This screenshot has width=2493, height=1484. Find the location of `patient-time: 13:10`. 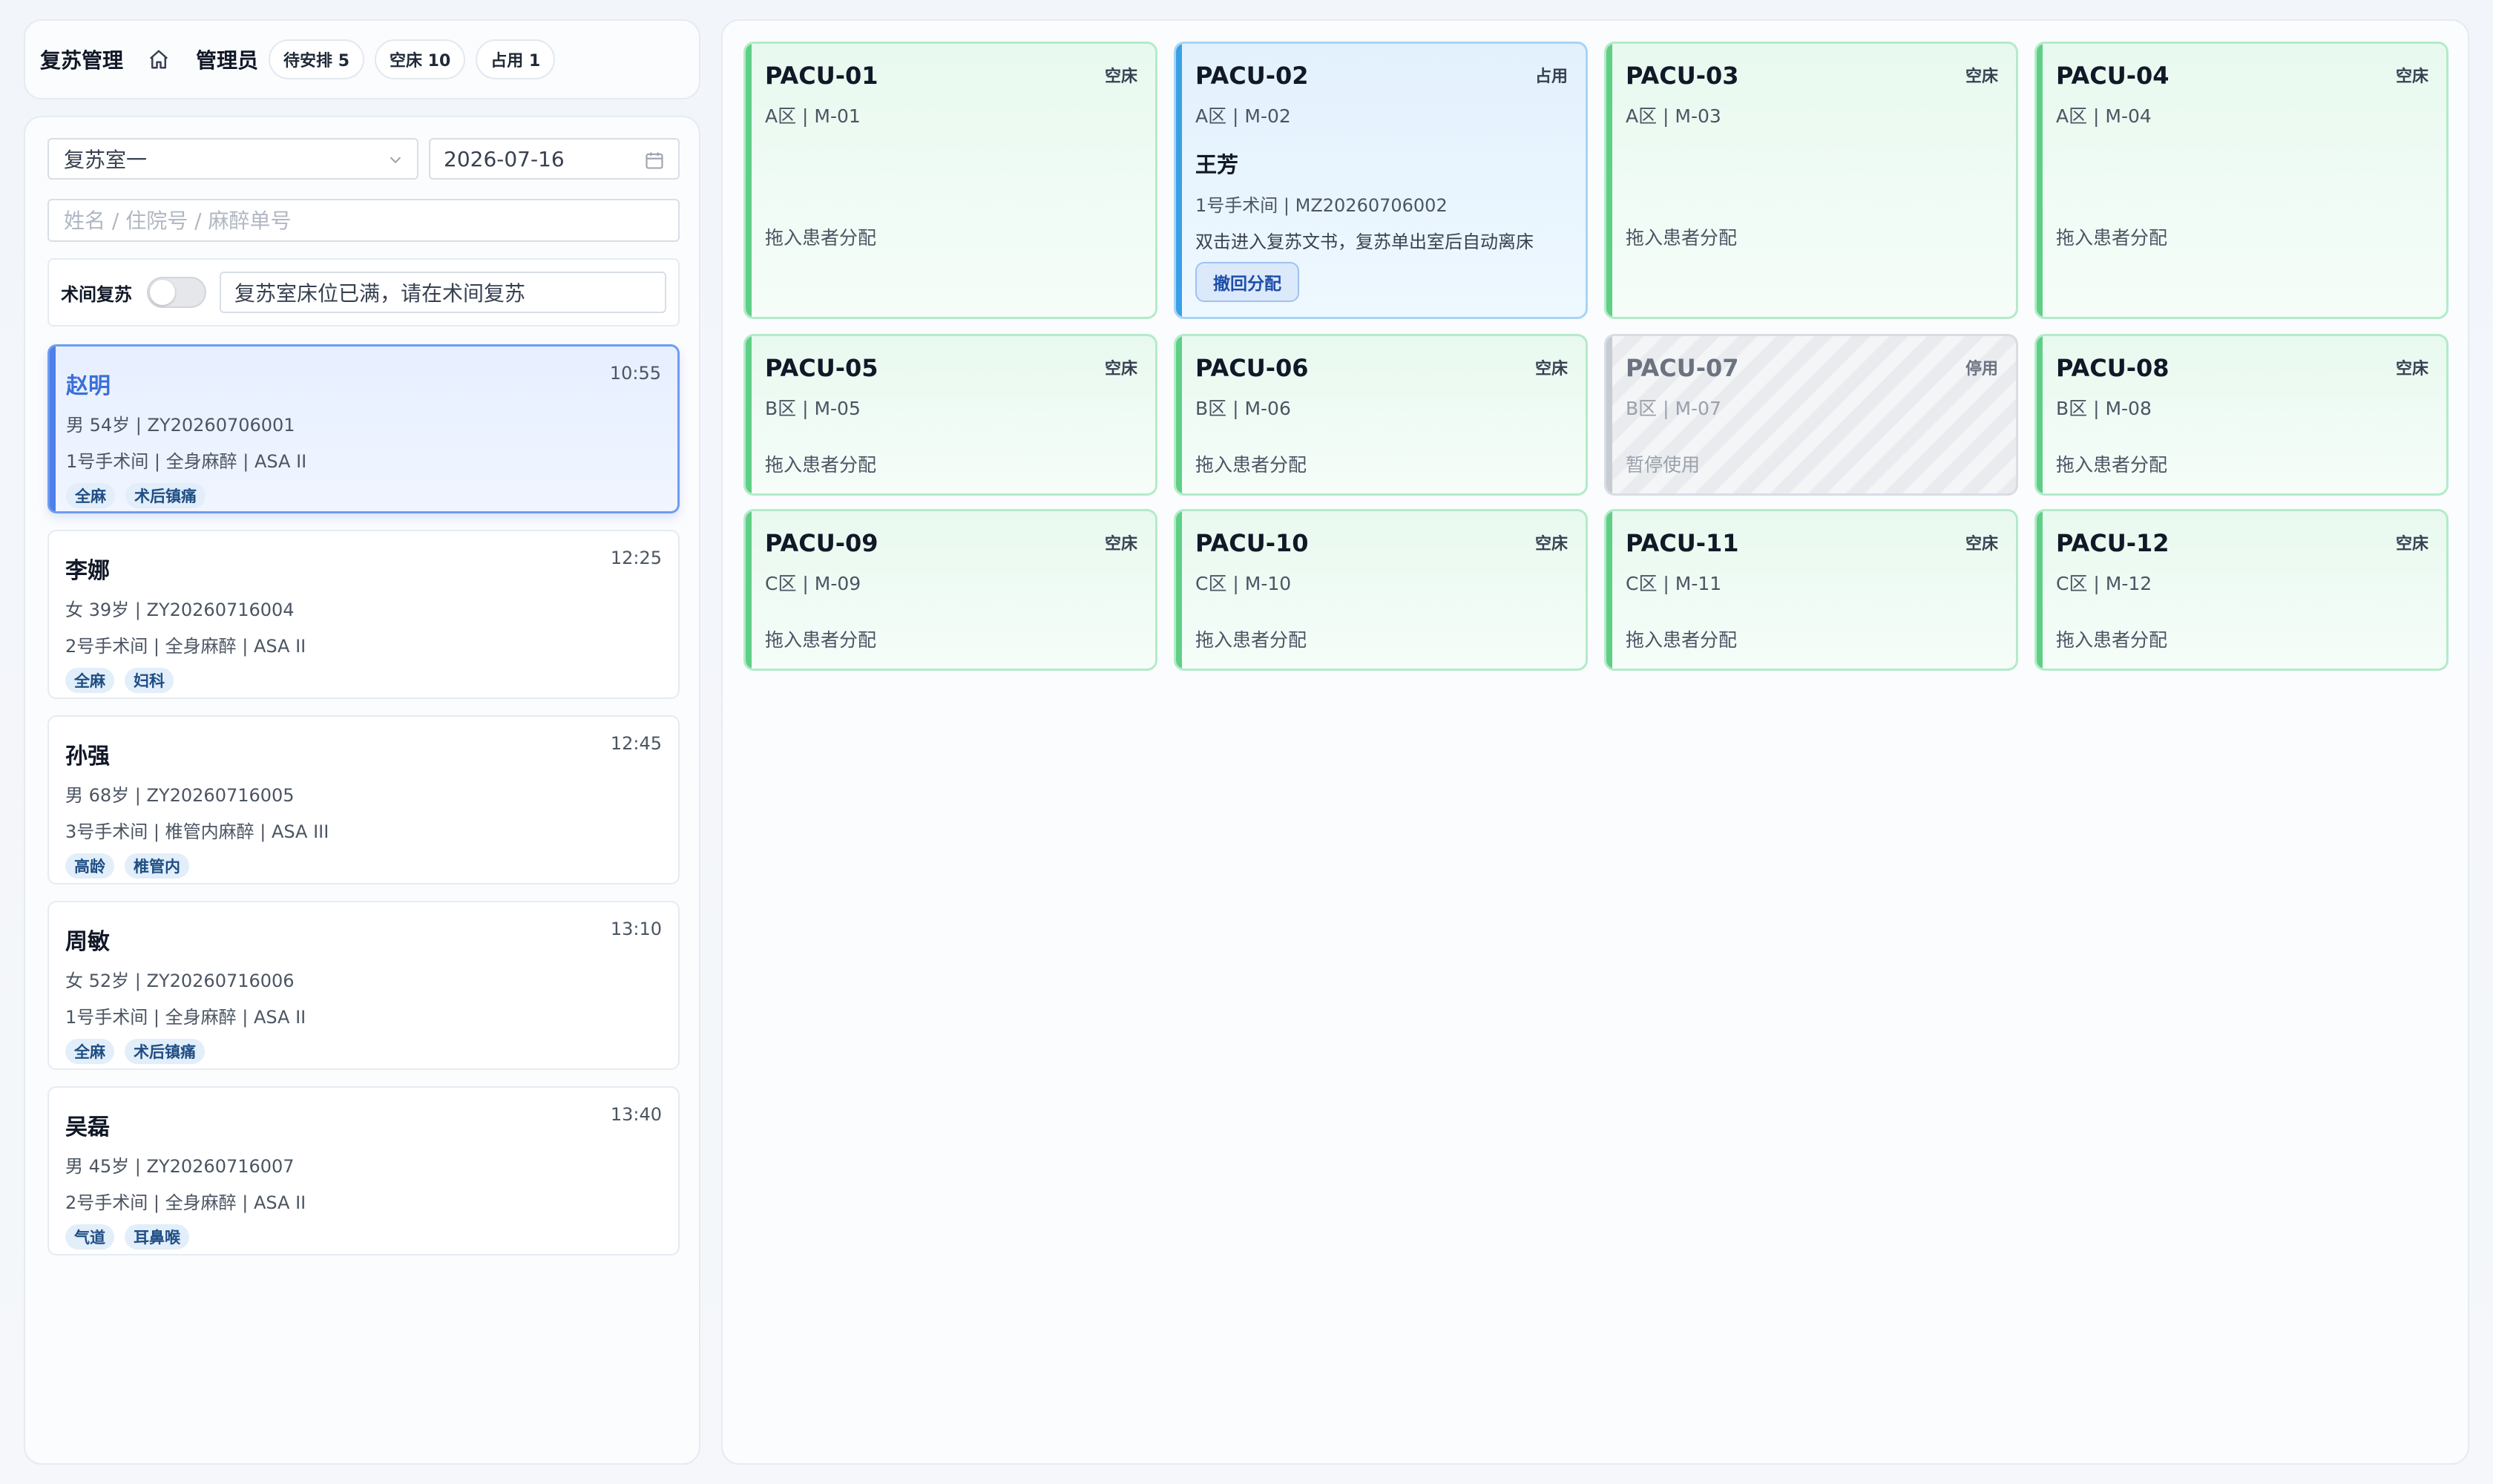

patient-time: 13:10 is located at coordinates (636, 929).